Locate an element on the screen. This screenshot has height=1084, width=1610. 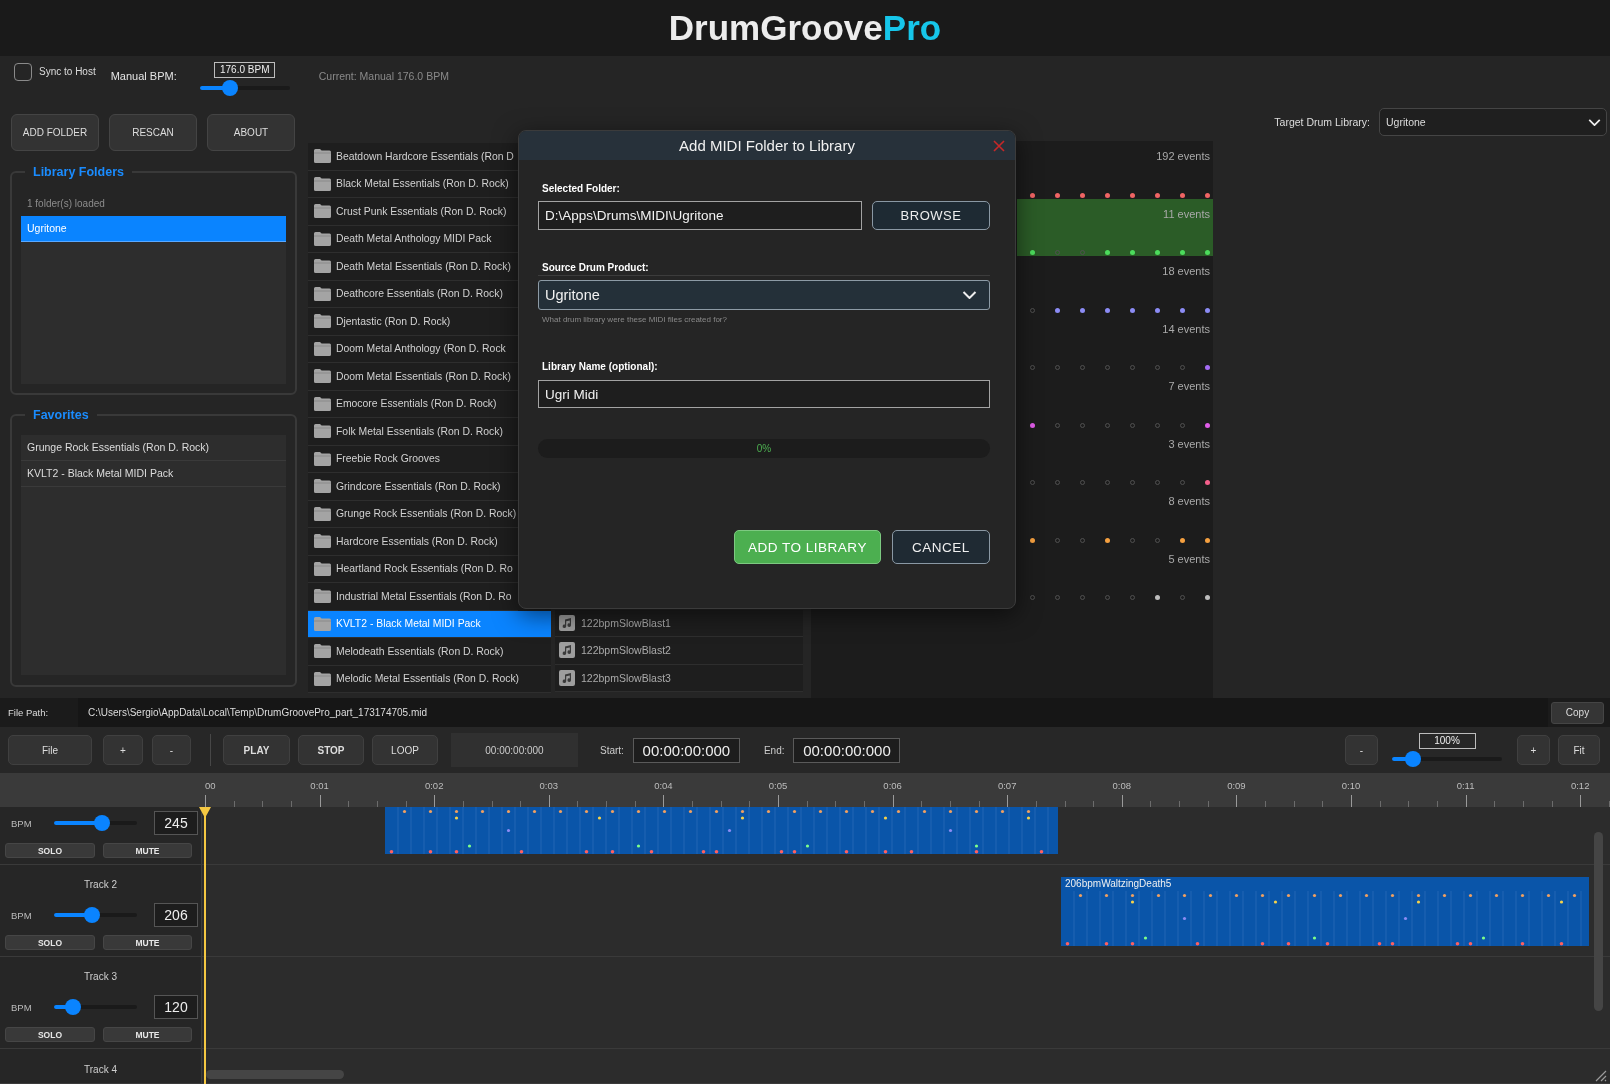
time-label: 0:03 is located at coordinates (549, 786).